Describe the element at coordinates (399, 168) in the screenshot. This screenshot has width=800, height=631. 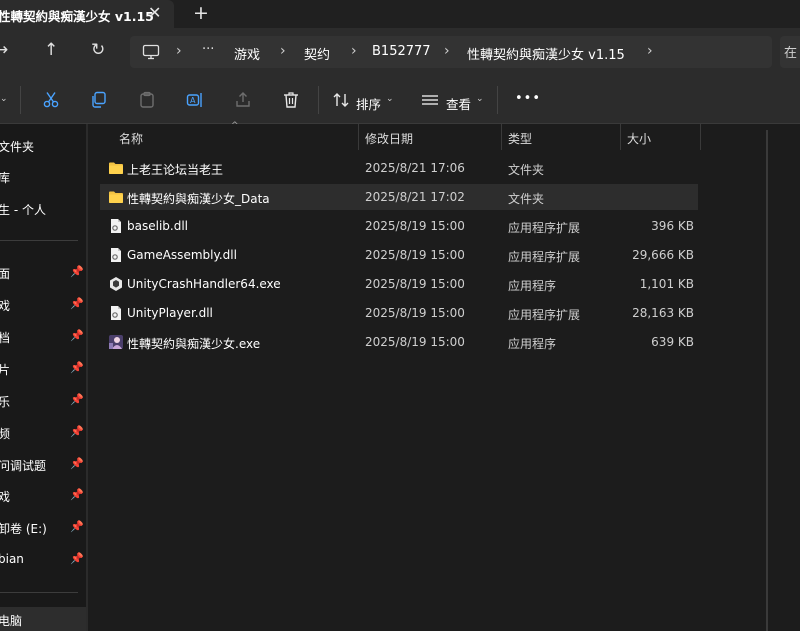
I see `file-row: 上老王论坛当老王 2025/8/21 17:06 文件夹` at that location.